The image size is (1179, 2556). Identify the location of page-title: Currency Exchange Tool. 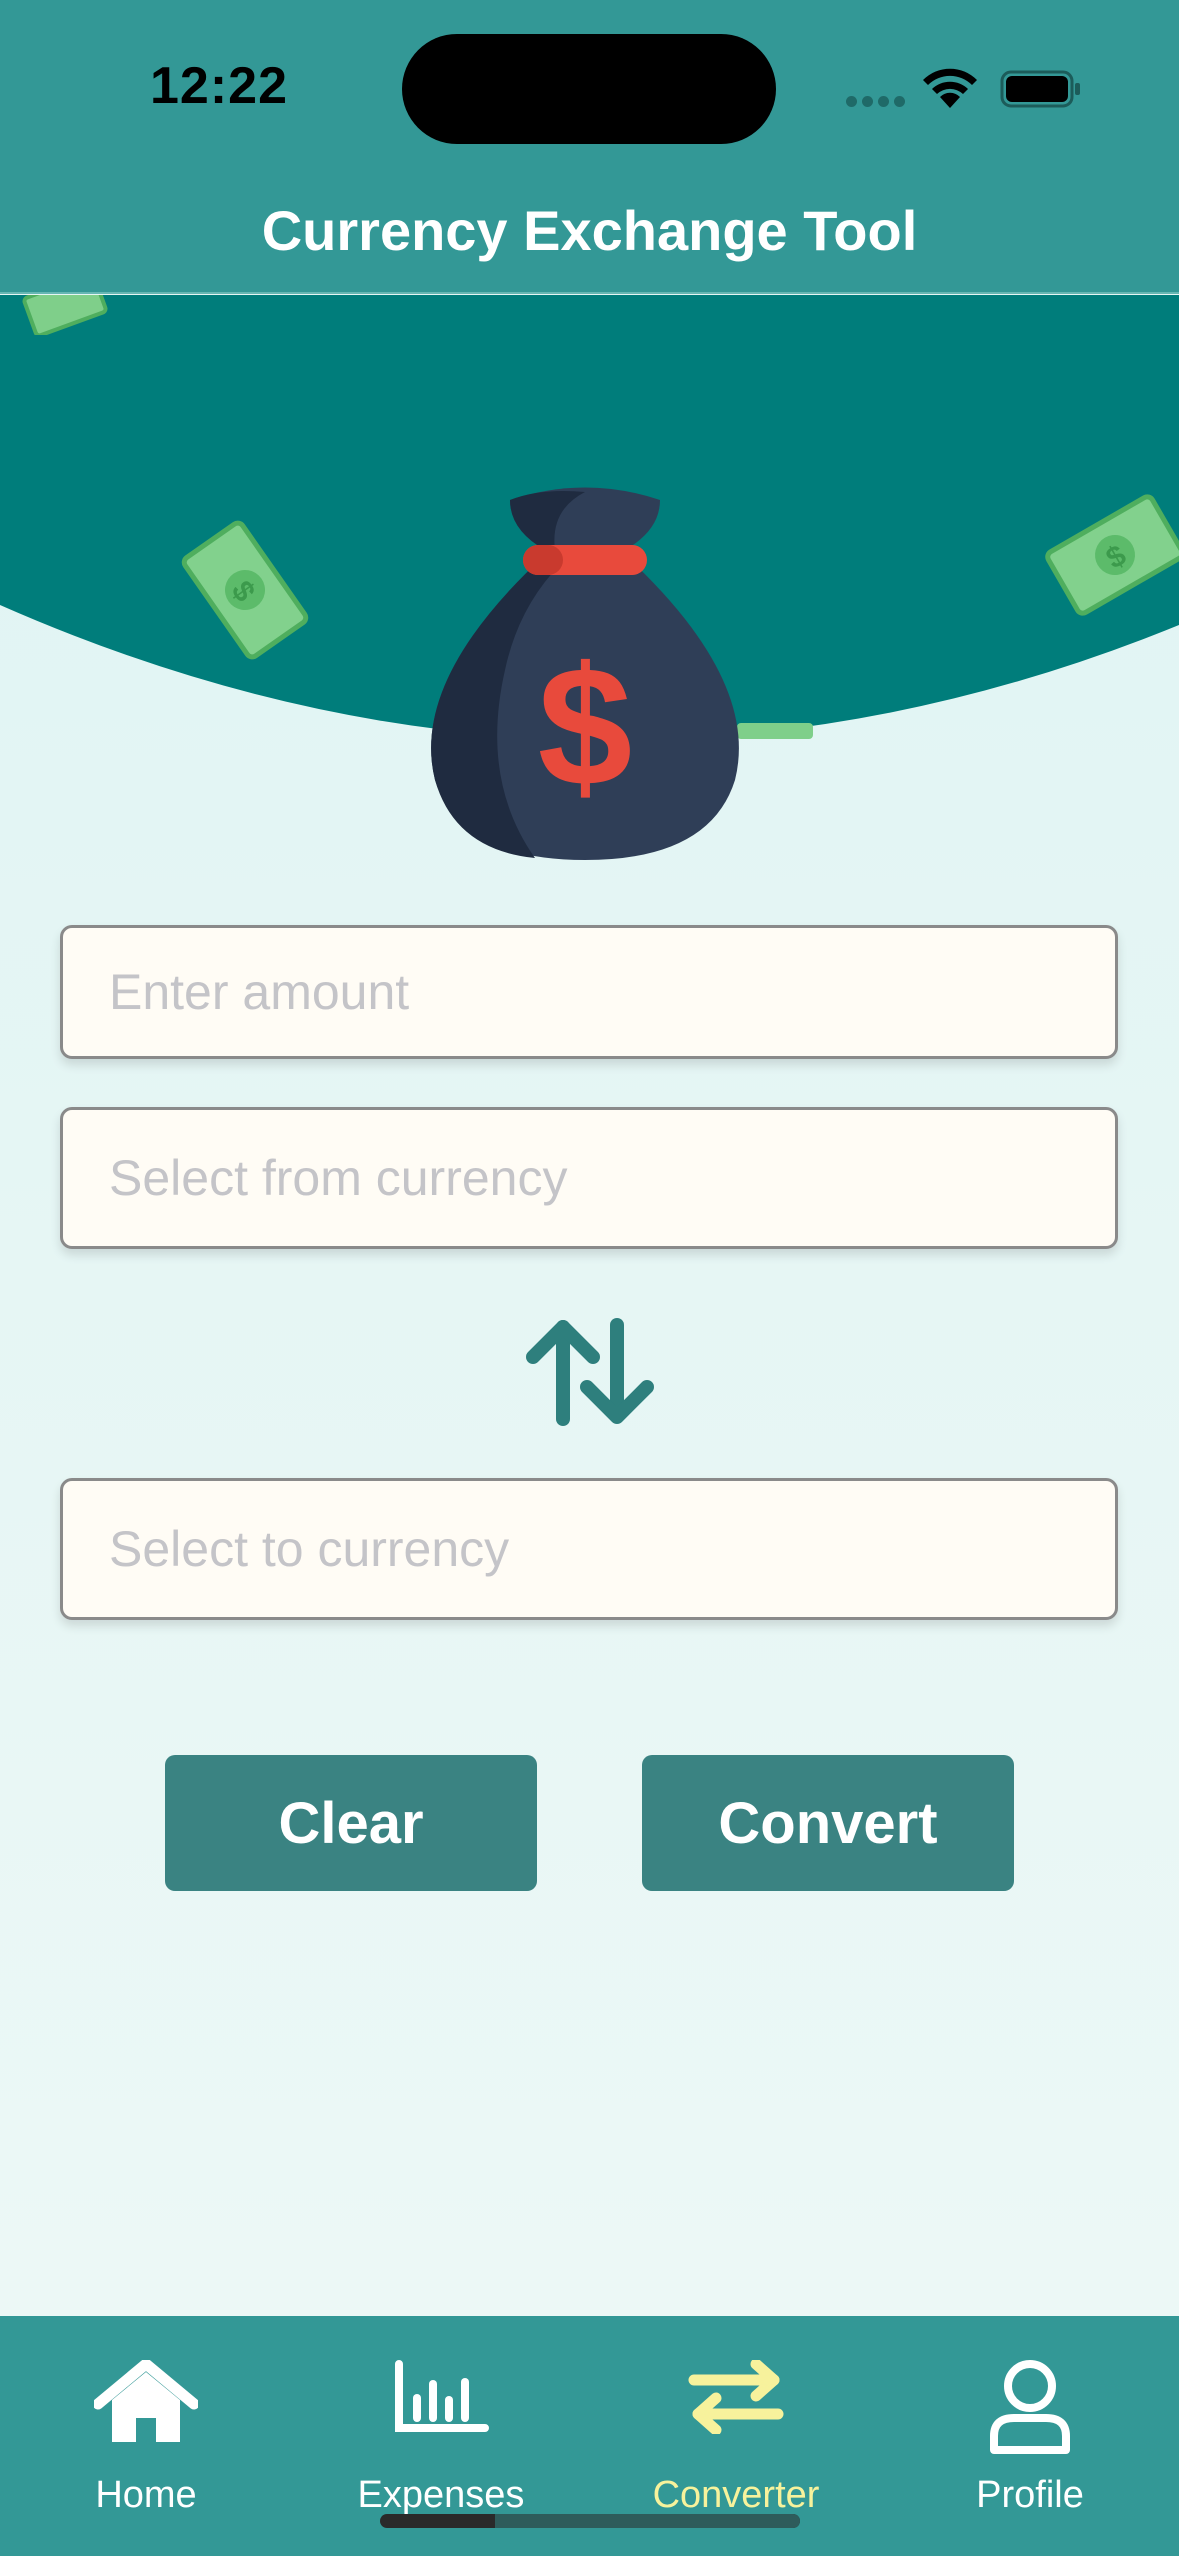
(589, 230).